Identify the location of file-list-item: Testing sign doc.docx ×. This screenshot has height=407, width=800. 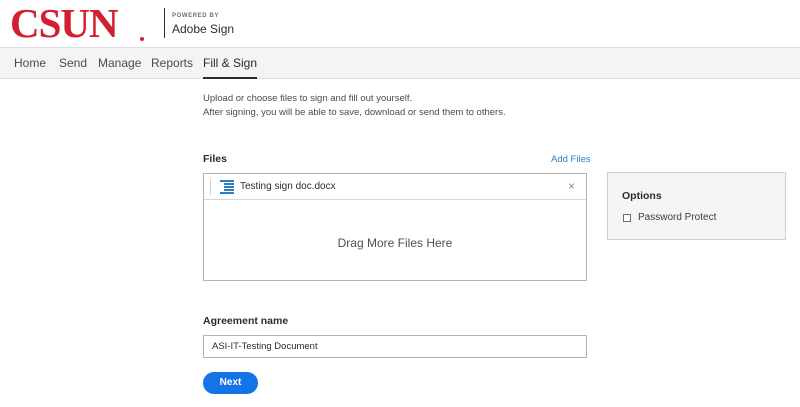
(395, 187).